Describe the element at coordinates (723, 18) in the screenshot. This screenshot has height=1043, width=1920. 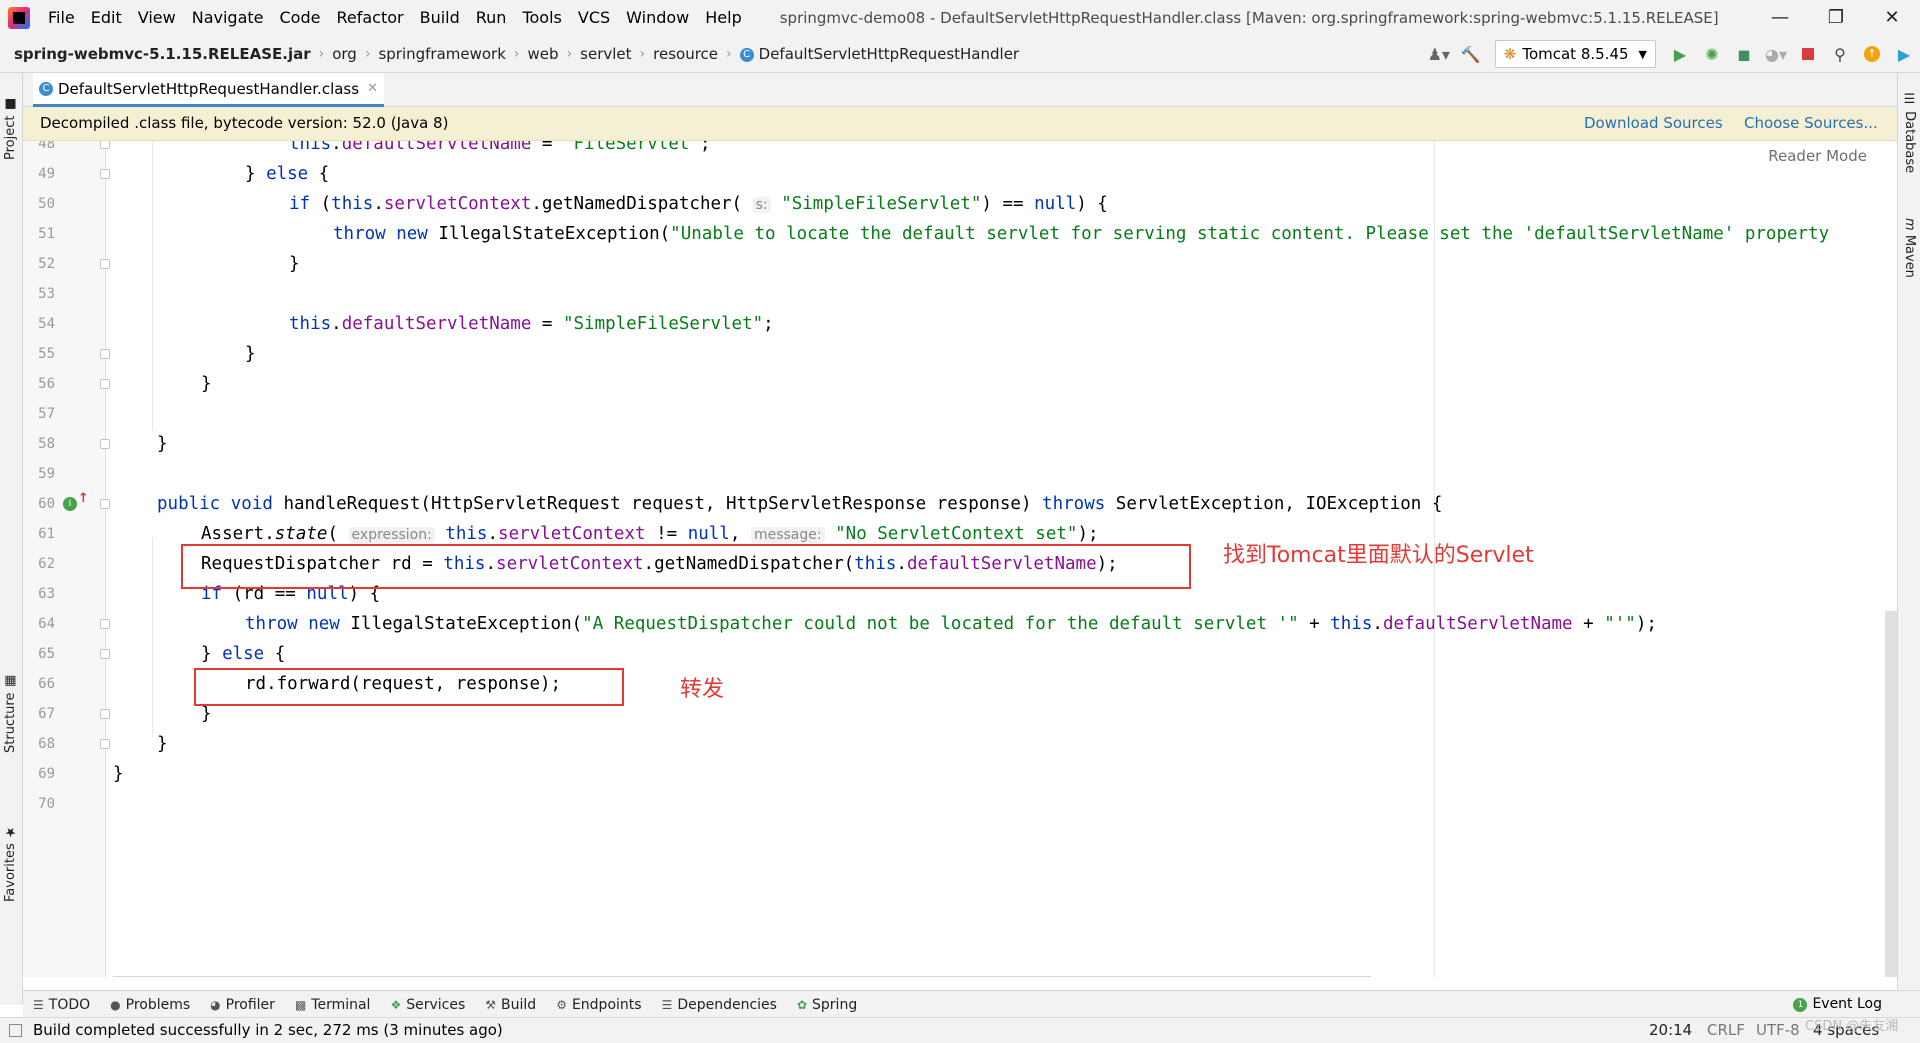
I see `menu-help: Help` at that location.